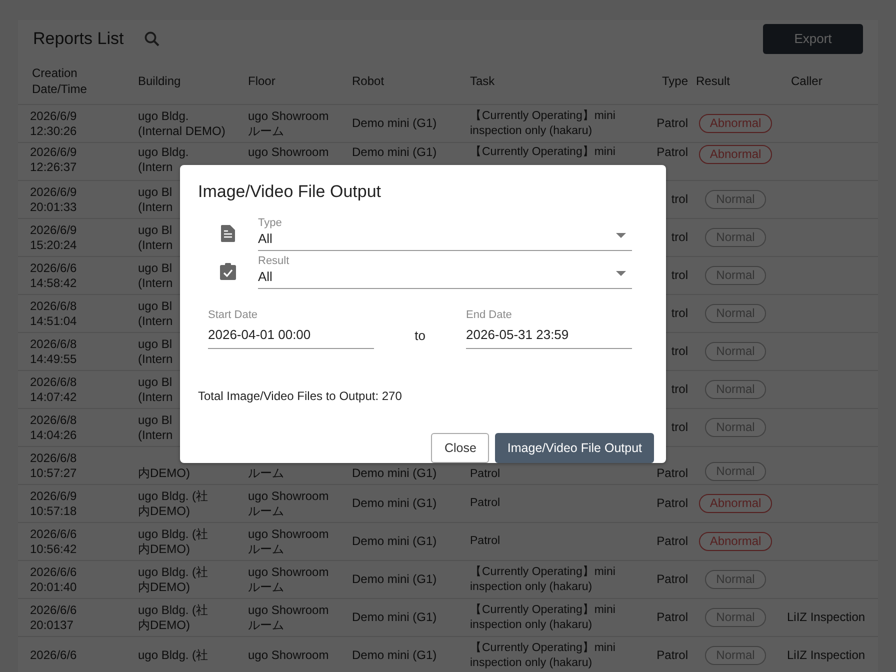 This screenshot has height=672, width=896. Describe the element at coordinates (53, 503) in the screenshot. I see `table-cell: 2026/6/9 10:57:18` at that location.